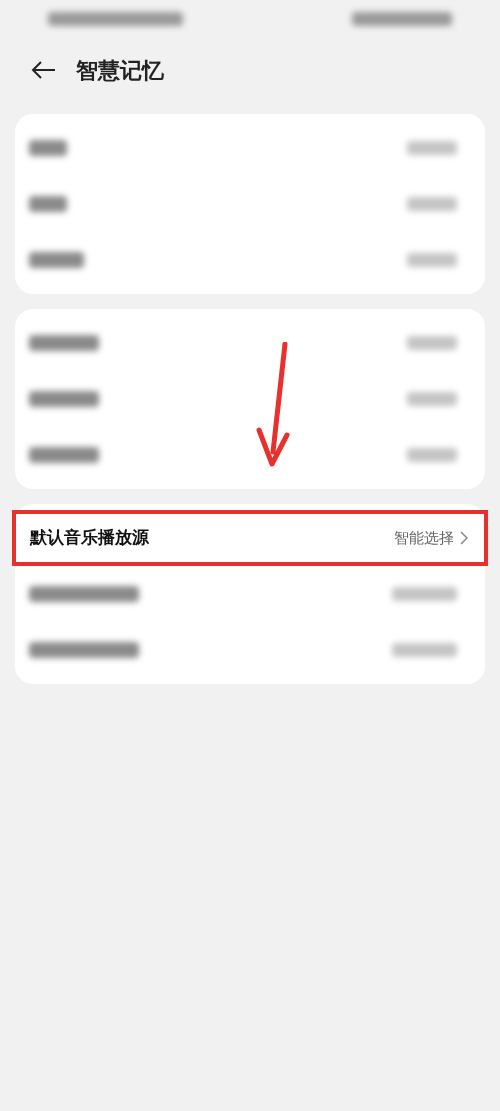  I want to click on chevron-icon, so click(464, 538).